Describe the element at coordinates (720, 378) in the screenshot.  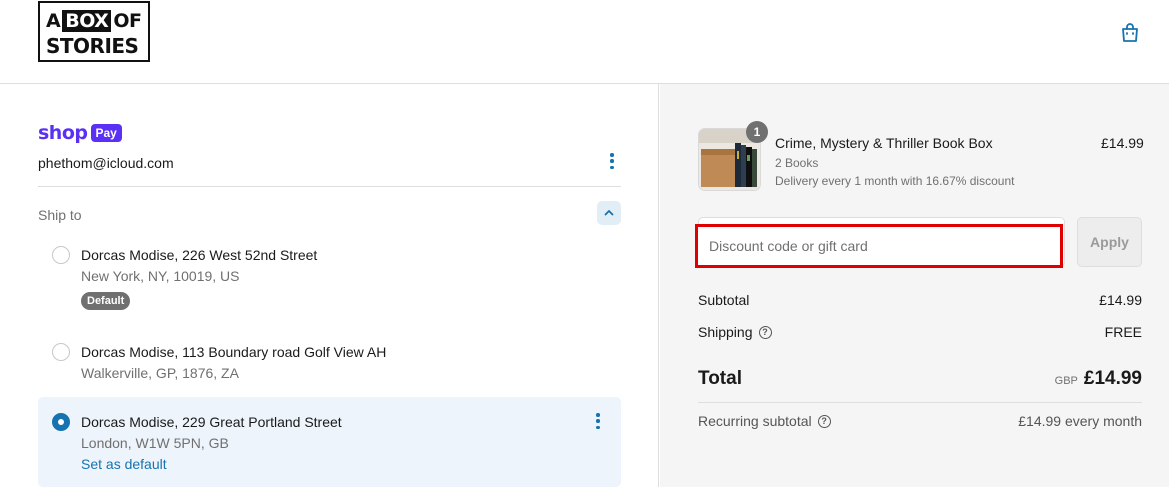
I see `total-label: Total` at that location.